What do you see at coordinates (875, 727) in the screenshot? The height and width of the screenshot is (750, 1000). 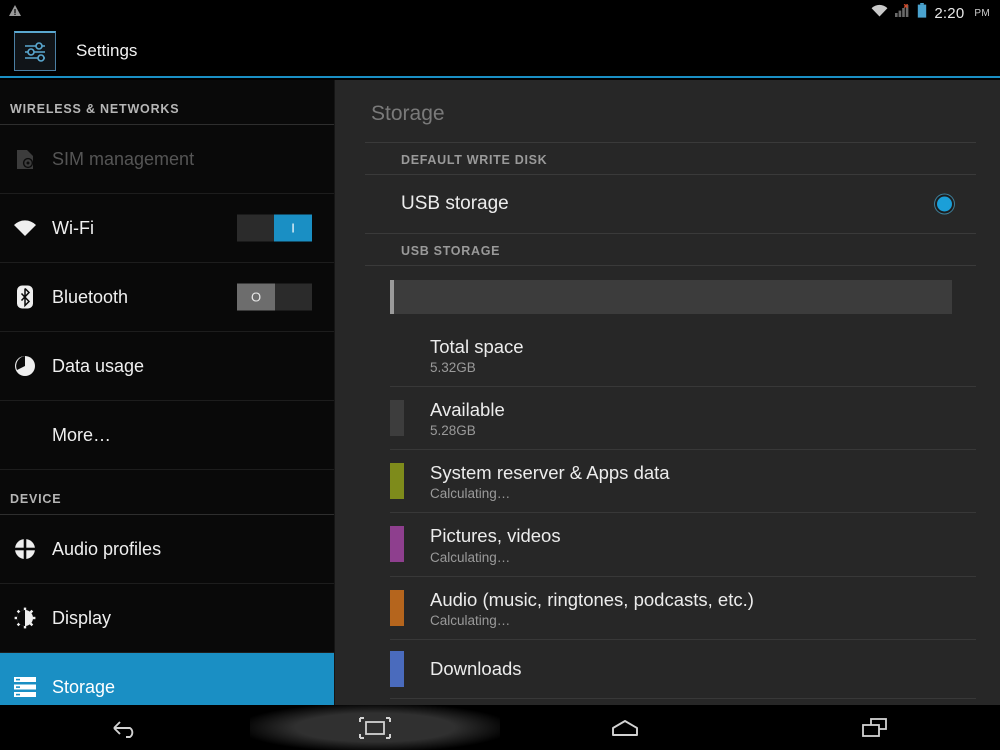 I see `recents-icon` at bounding box center [875, 727].